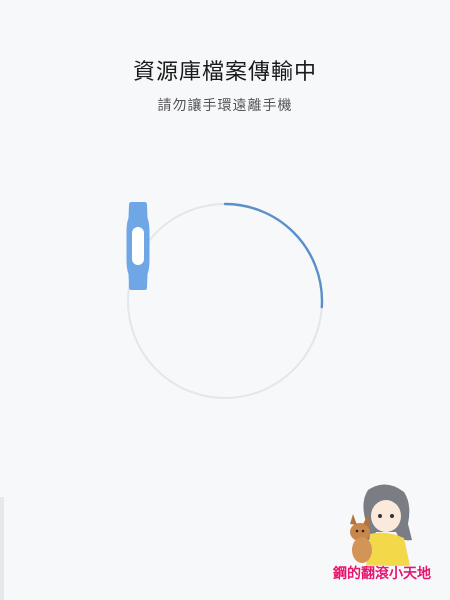 The height and width of the screenshot is (600, 450). What do you see at coordinates (225, 106) in the screenshot?
I see `page-subtitle: 請勿讓手環遠離手機` at bounding box center [225, 106].